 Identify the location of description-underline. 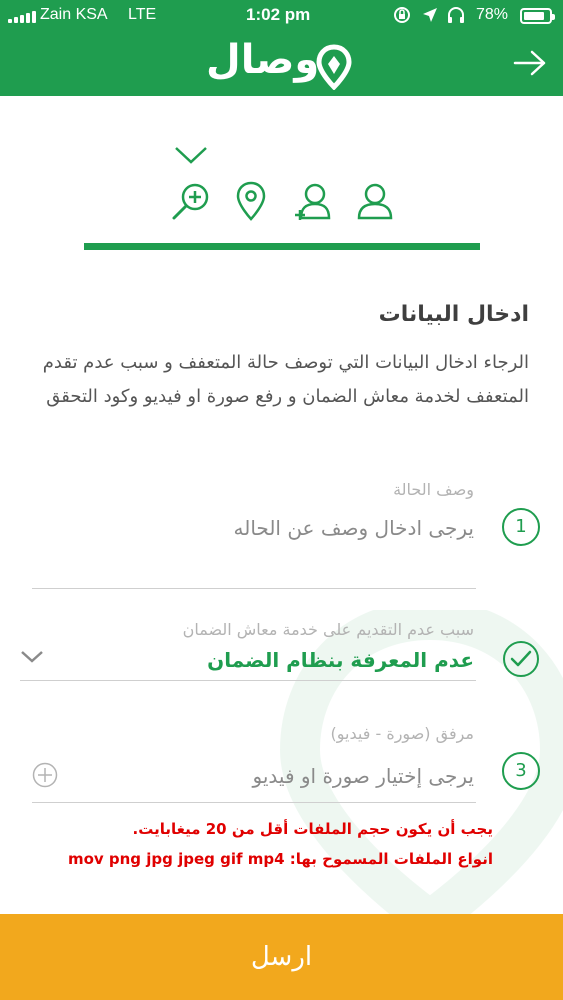
(254, 588).